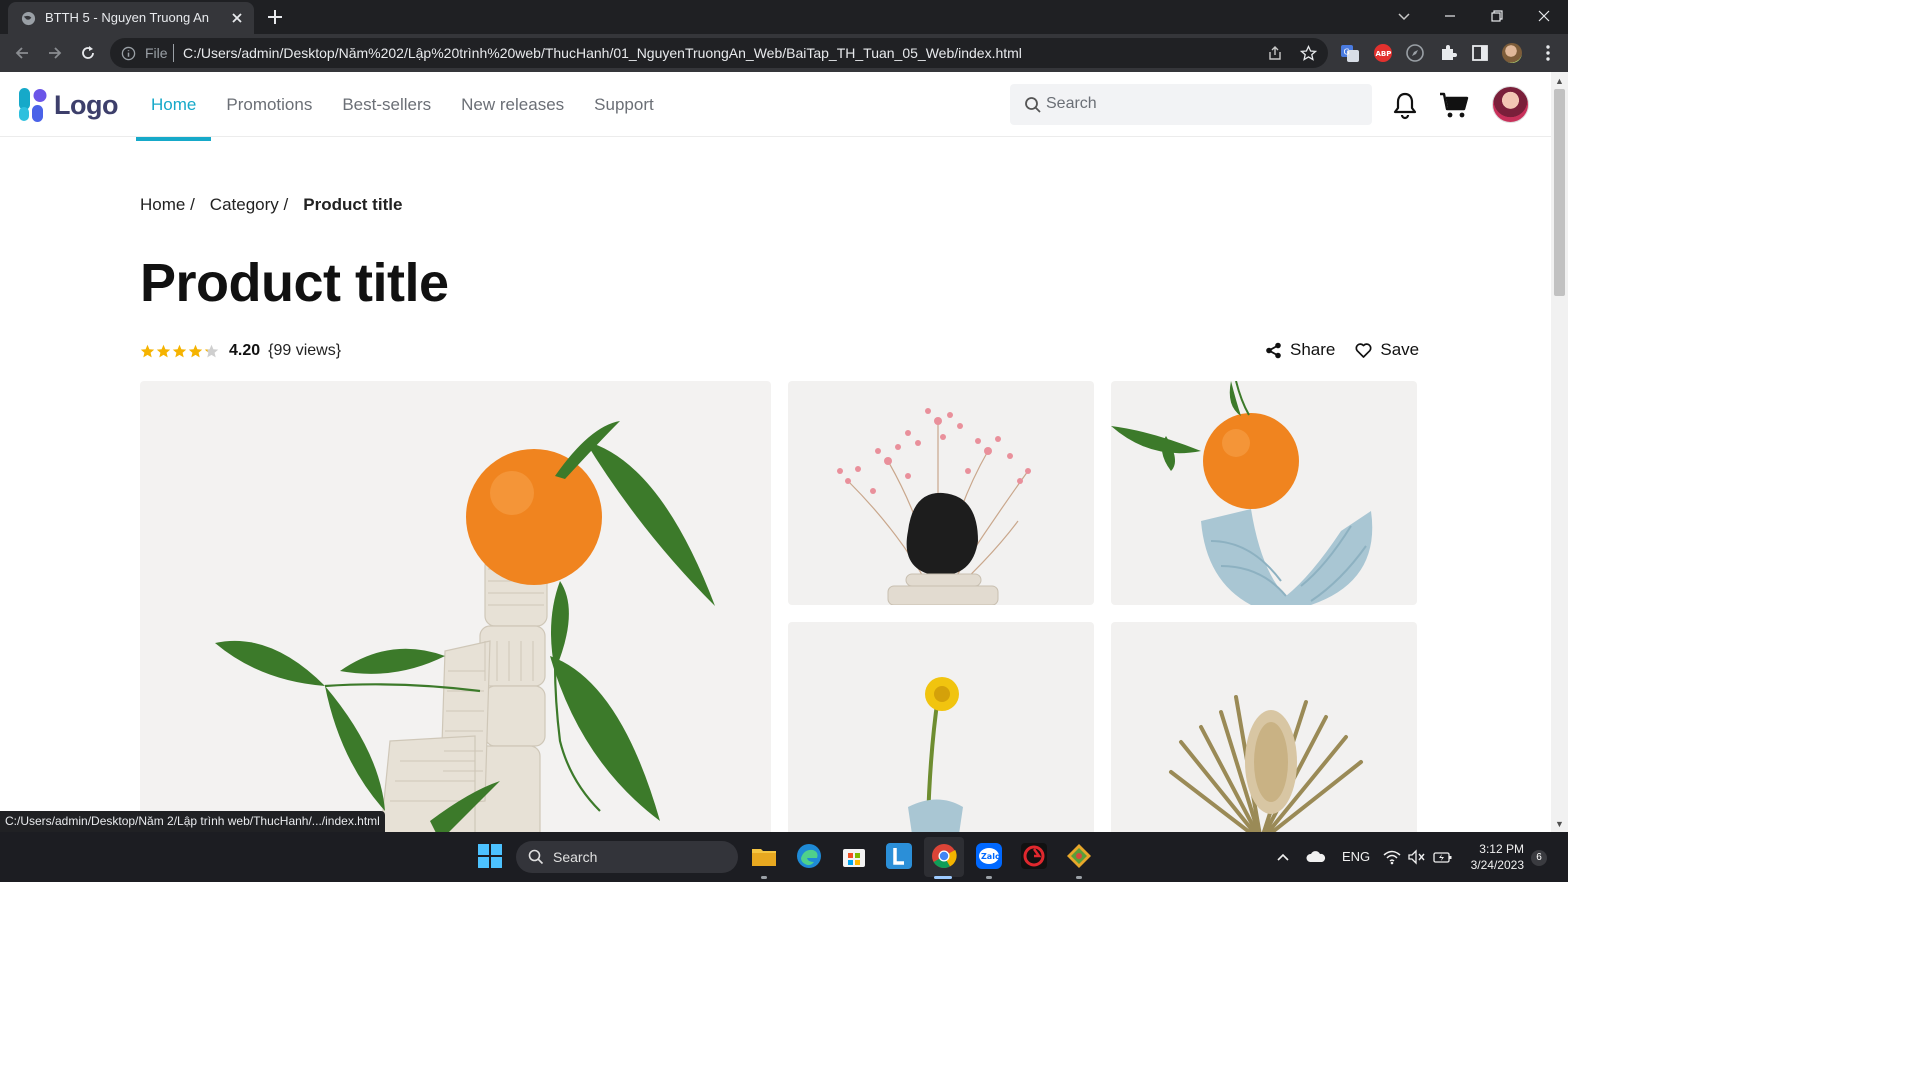  I want to click on breadcrumb-category: Category /, so click(249, 205).